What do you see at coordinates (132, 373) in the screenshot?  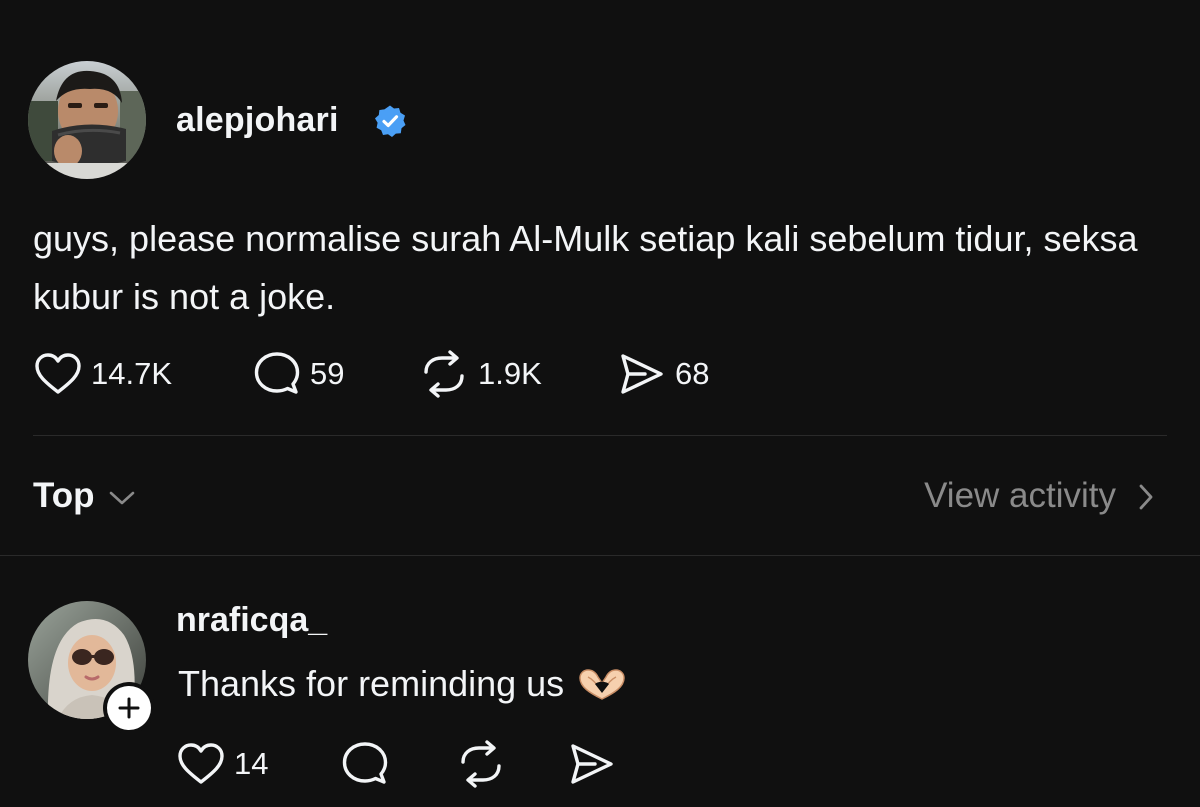 I see `like-count: 14.7K` at bounding box center [132, 373].